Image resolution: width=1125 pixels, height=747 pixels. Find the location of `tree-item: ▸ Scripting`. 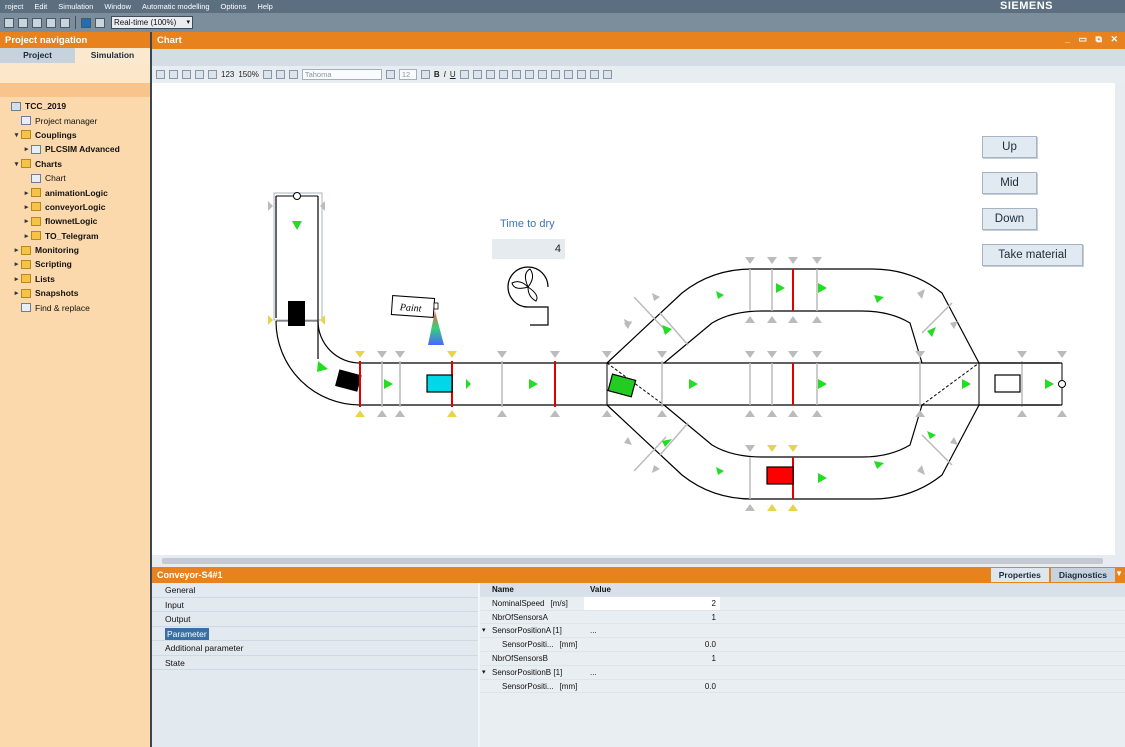

tree-item: ▸ Scripting is located at coordinates (75, 264).